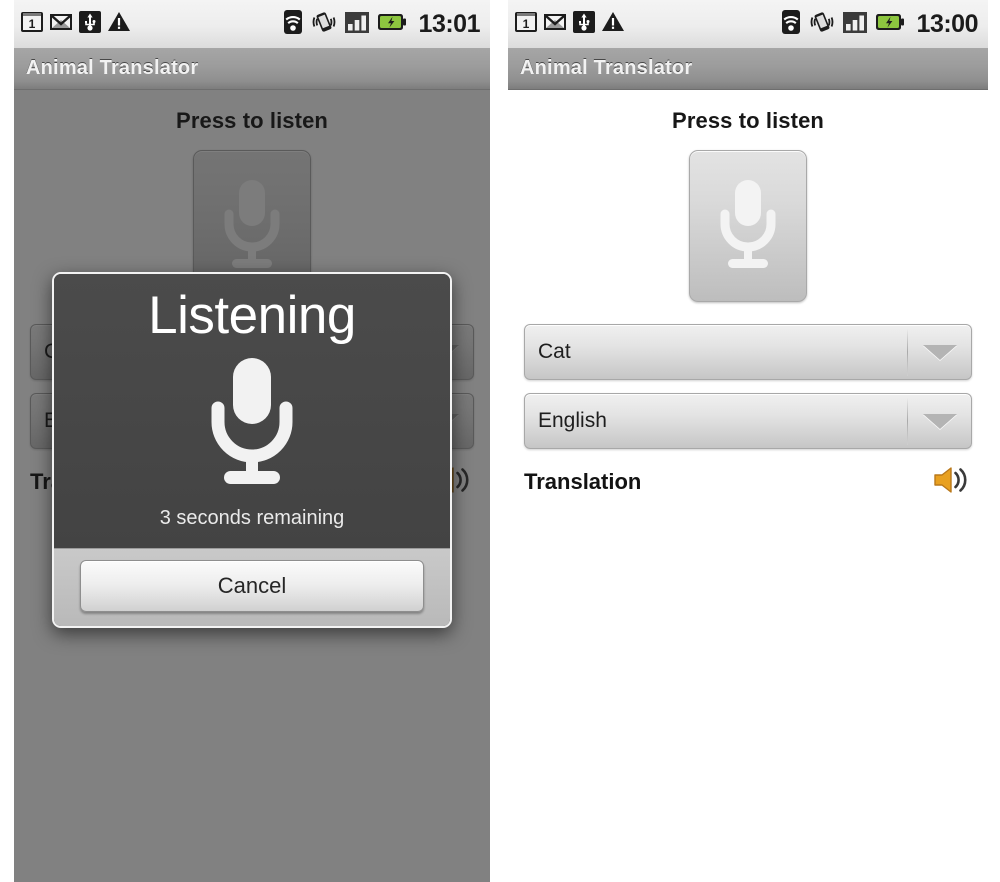 The width and height of the screenshot is (1000, 882). I want to click on microphone-button, so click(748, 226).